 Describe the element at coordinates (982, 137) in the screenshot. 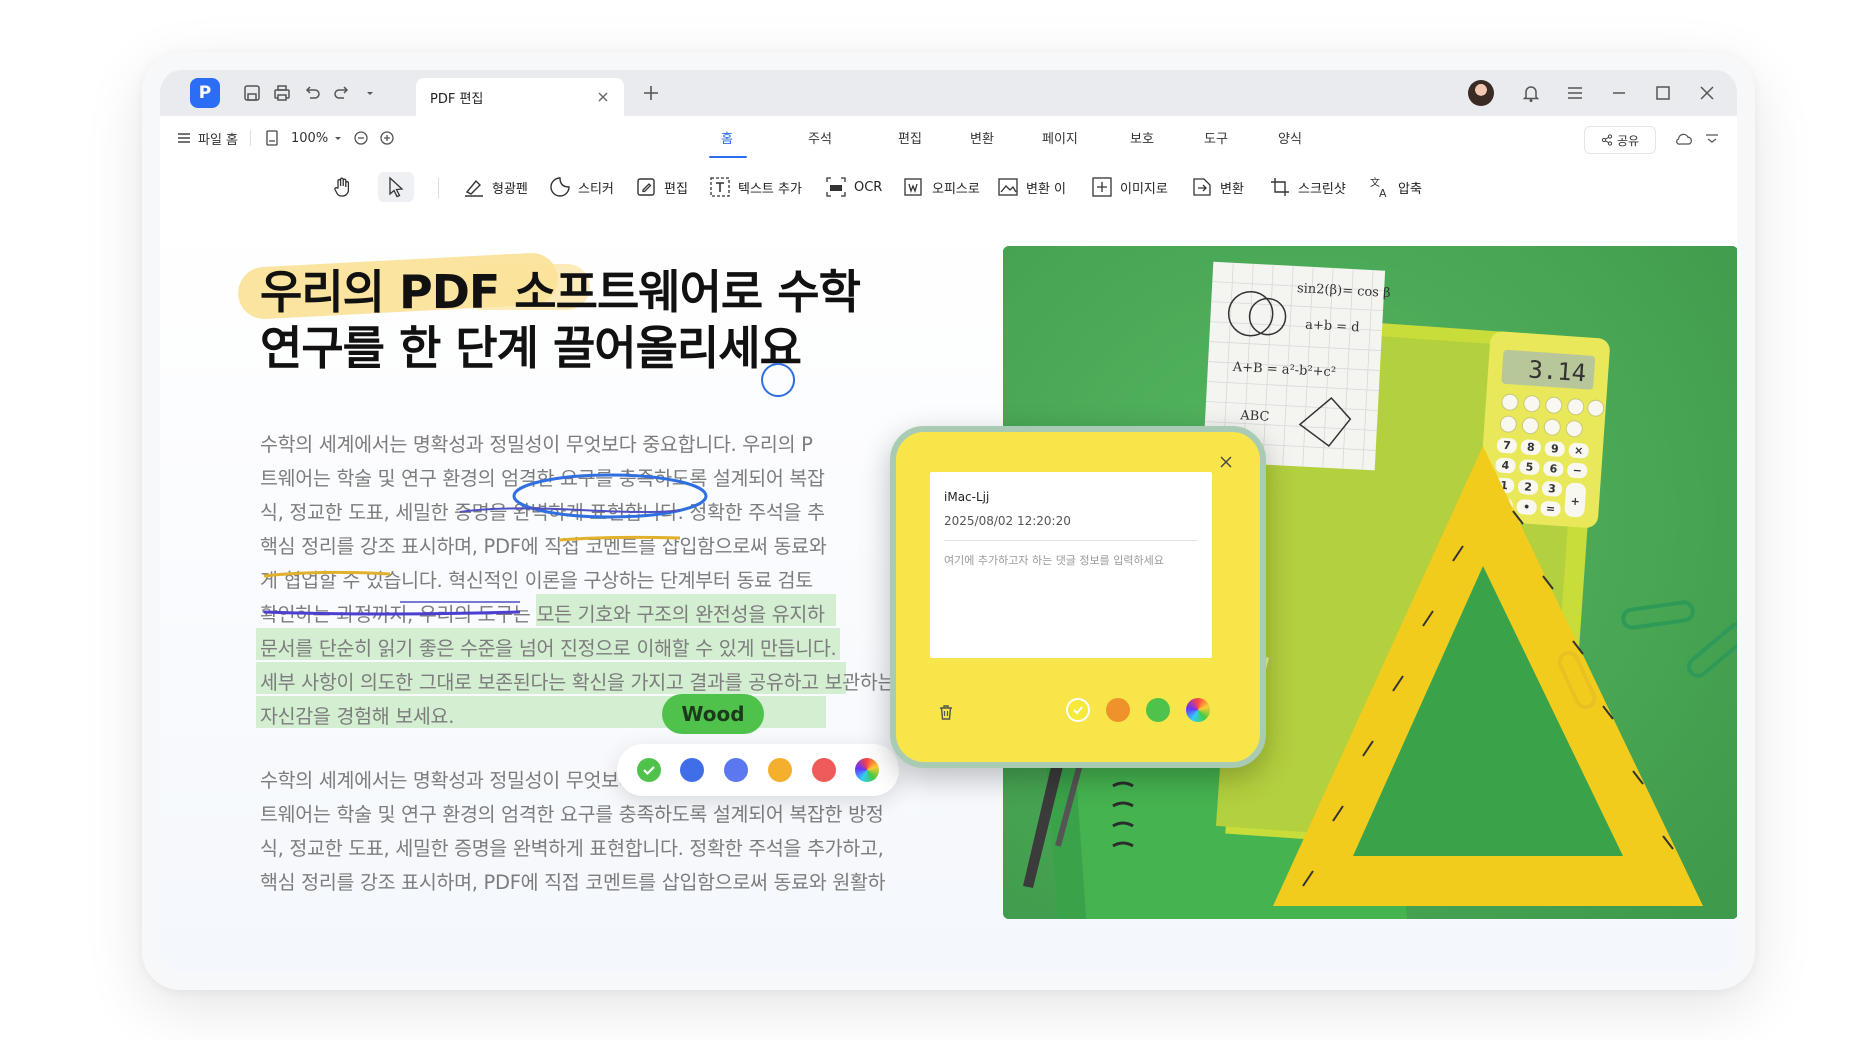

I see `tab-convert: 변환` at that location.